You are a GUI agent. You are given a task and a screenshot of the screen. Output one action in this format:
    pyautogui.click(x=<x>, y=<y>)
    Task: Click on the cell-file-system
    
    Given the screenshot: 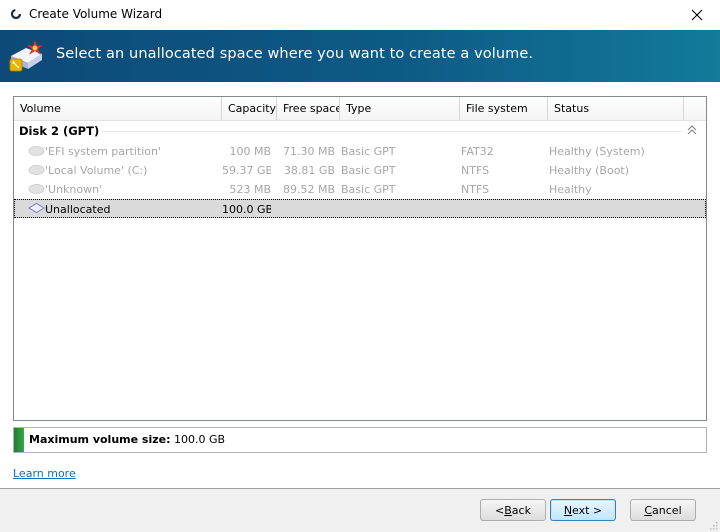 What is the action you would take?
    pyautogui.click(x=504, y=209)
    